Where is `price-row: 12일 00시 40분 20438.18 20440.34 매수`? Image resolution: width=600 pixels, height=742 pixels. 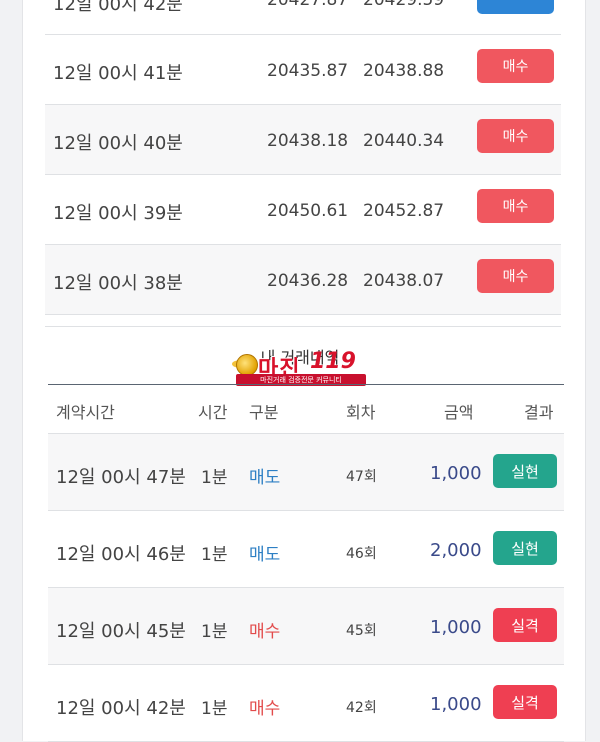
price-row: 12일 00시 40분 20438.18 20440.34 매수 is located at coordinates (303, 140).